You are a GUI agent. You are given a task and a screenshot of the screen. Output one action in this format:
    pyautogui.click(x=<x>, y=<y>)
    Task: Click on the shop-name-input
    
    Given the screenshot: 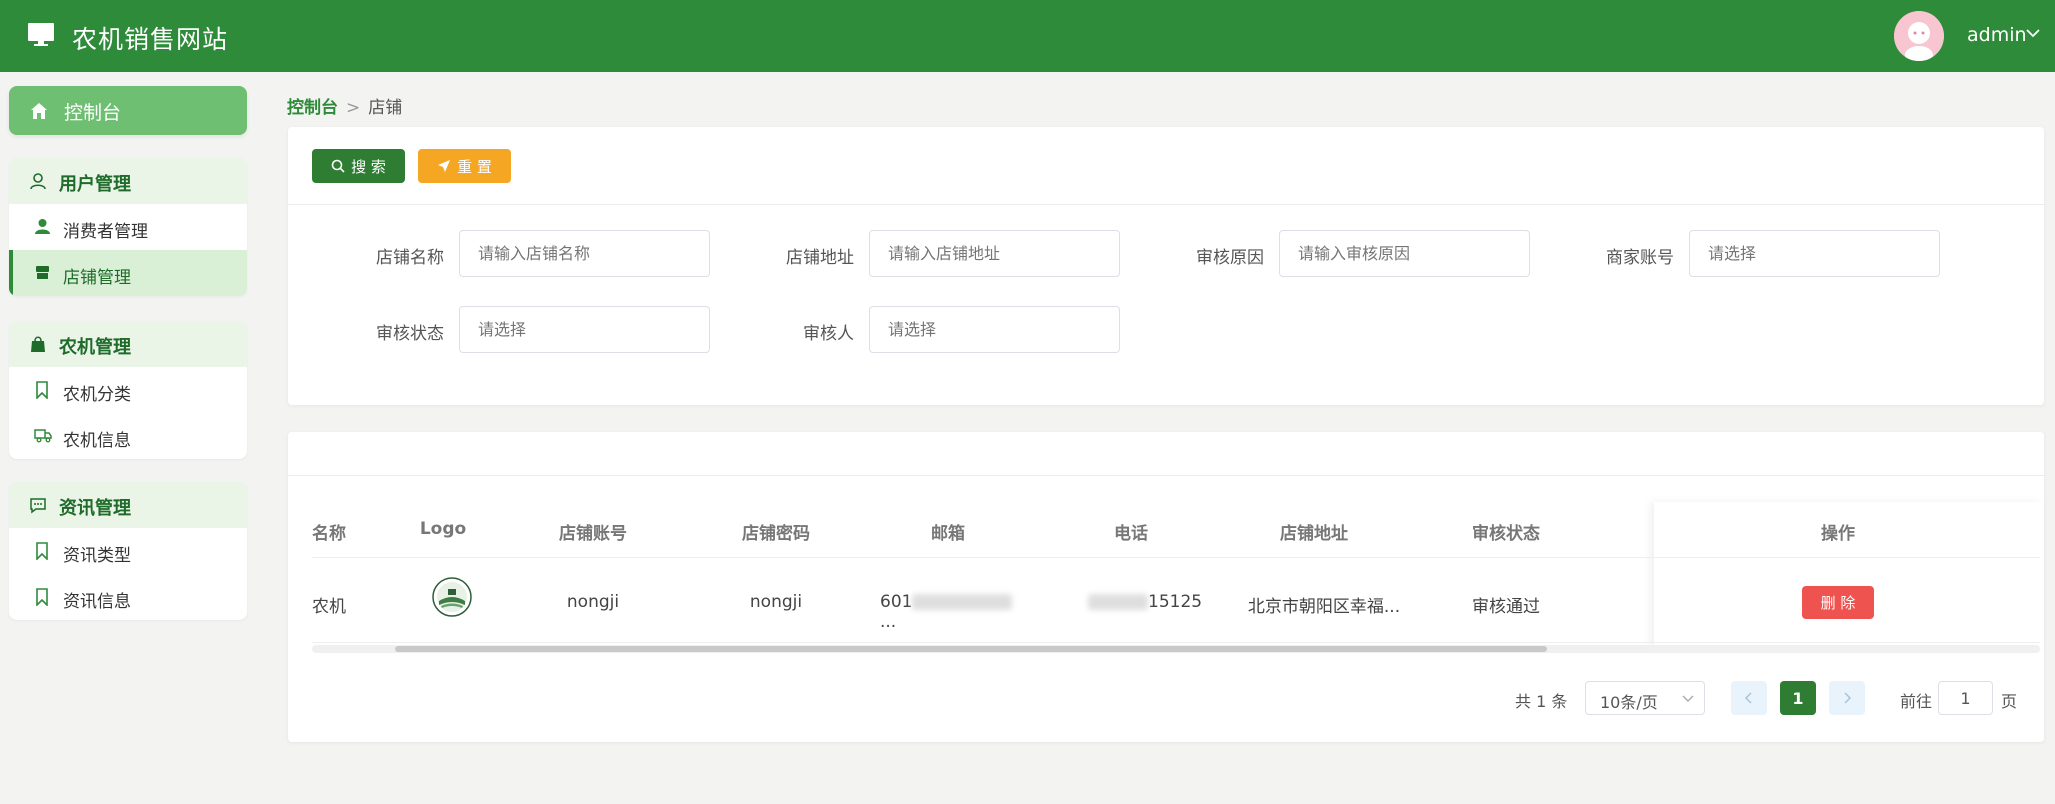 What is the action you would take?
    pyautogui.click(x=584, y=253)
    